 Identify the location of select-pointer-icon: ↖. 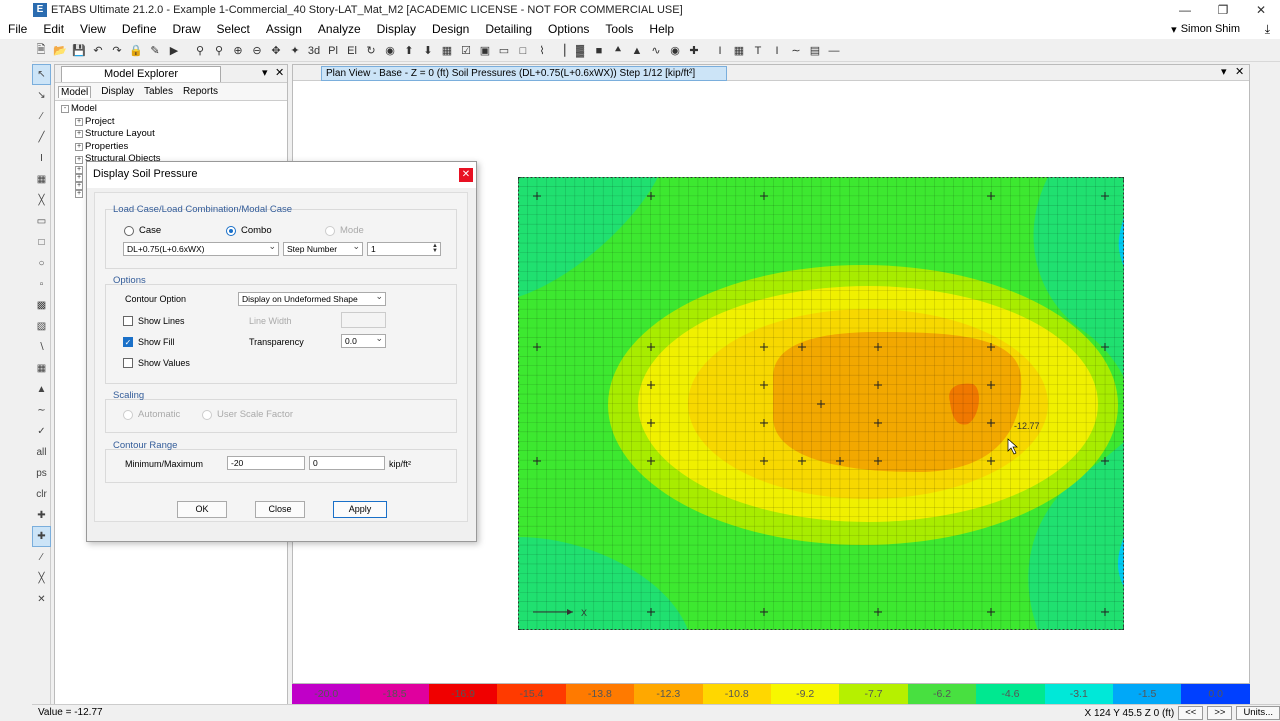
(41, 74).